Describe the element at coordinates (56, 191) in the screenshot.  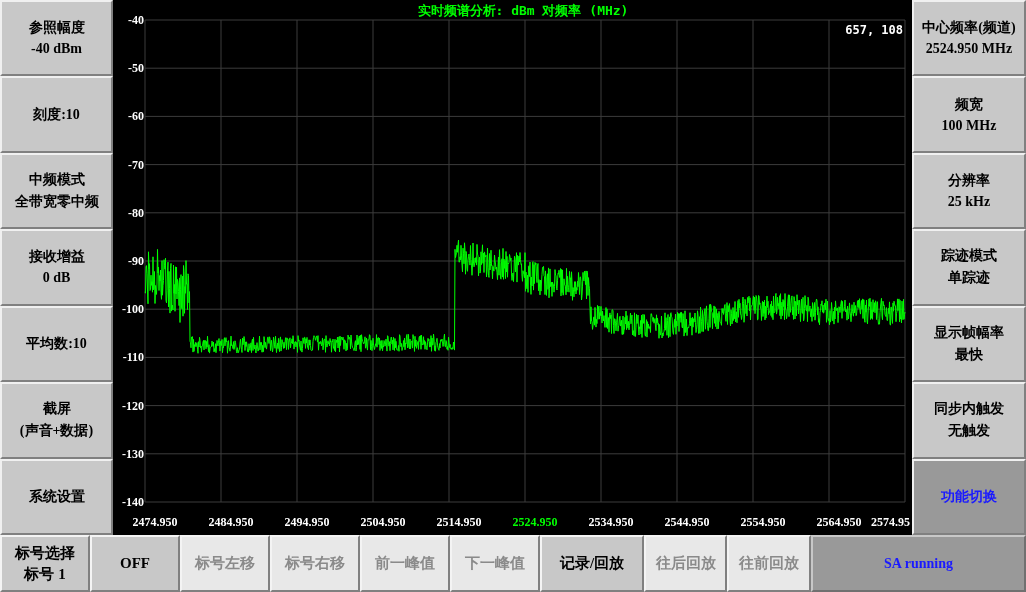
I see `menu-button: 中频模式 全带宽零中频` at that location.